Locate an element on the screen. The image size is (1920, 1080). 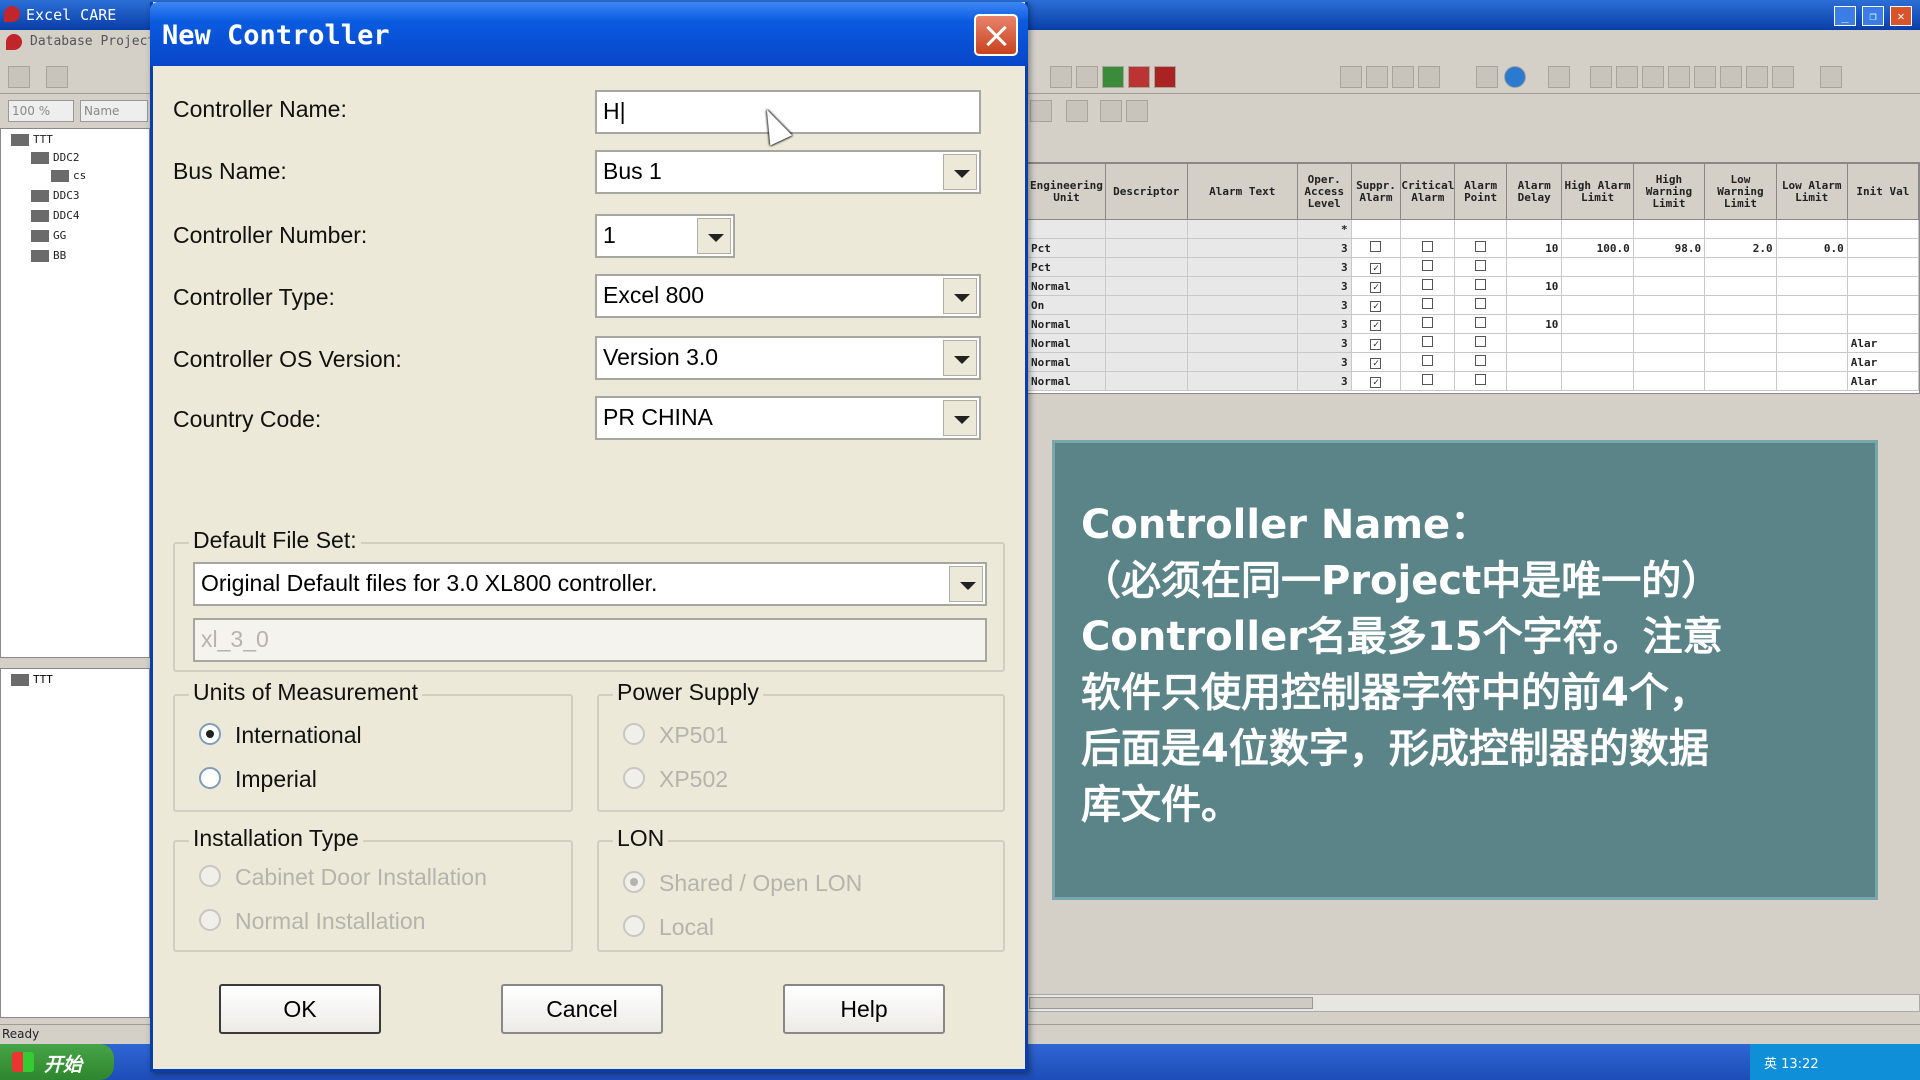
tool-icon is located at coordinates (19, 77).